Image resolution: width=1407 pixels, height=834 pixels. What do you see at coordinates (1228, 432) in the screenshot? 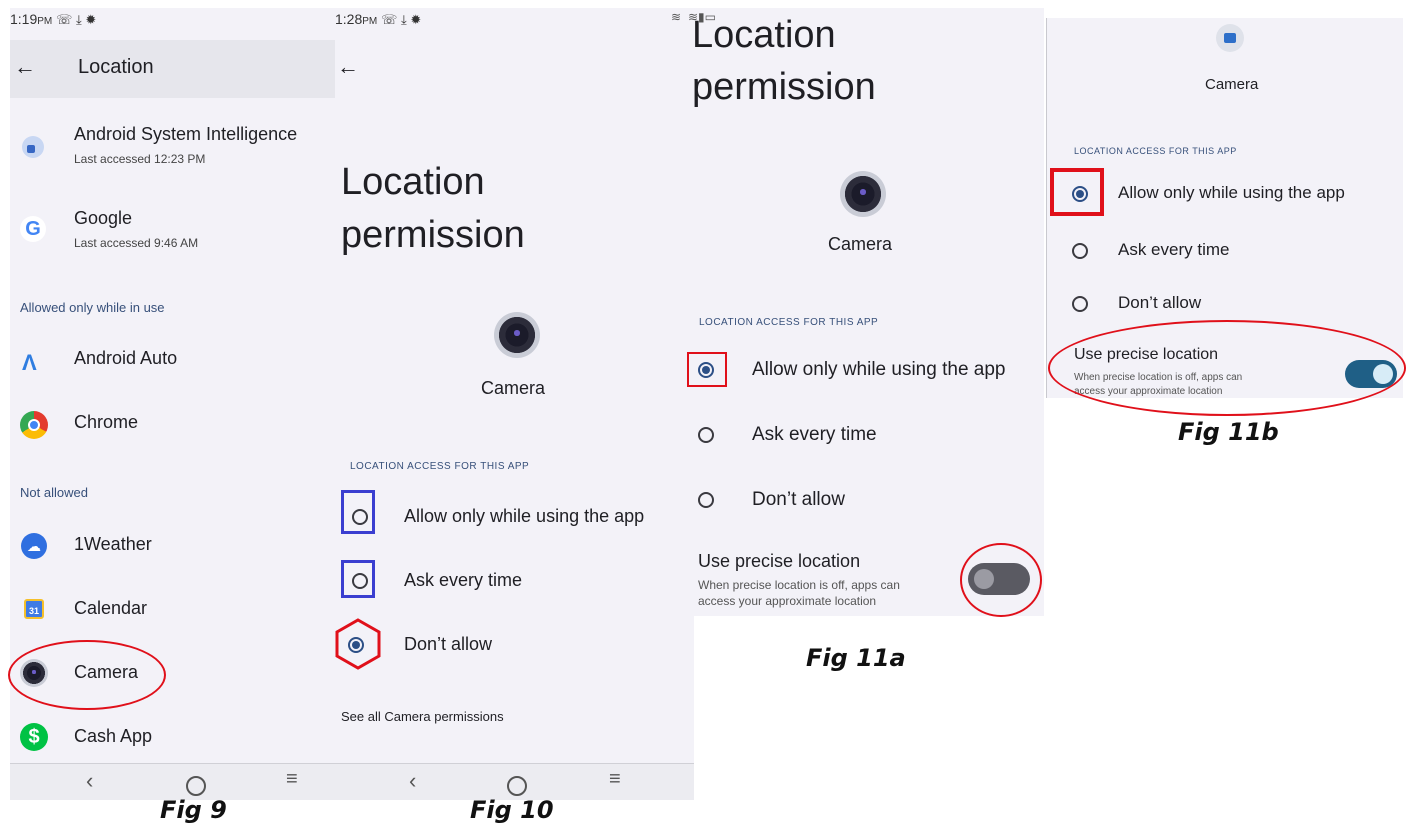
I see `fig11b-caption: Fig 11b` at bounding box center [1228, 432].